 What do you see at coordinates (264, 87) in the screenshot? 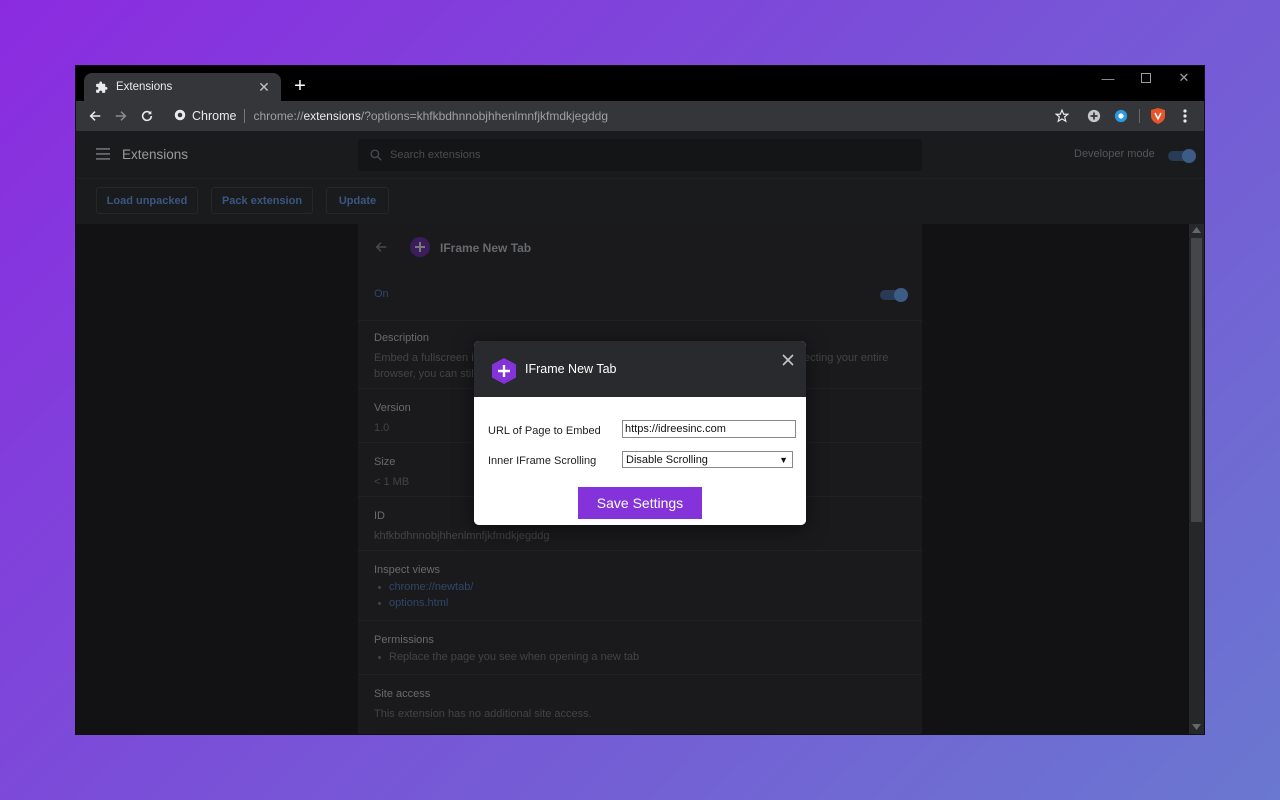
I see `tab-close-icon: ✕` at bounding box center [264, 87].